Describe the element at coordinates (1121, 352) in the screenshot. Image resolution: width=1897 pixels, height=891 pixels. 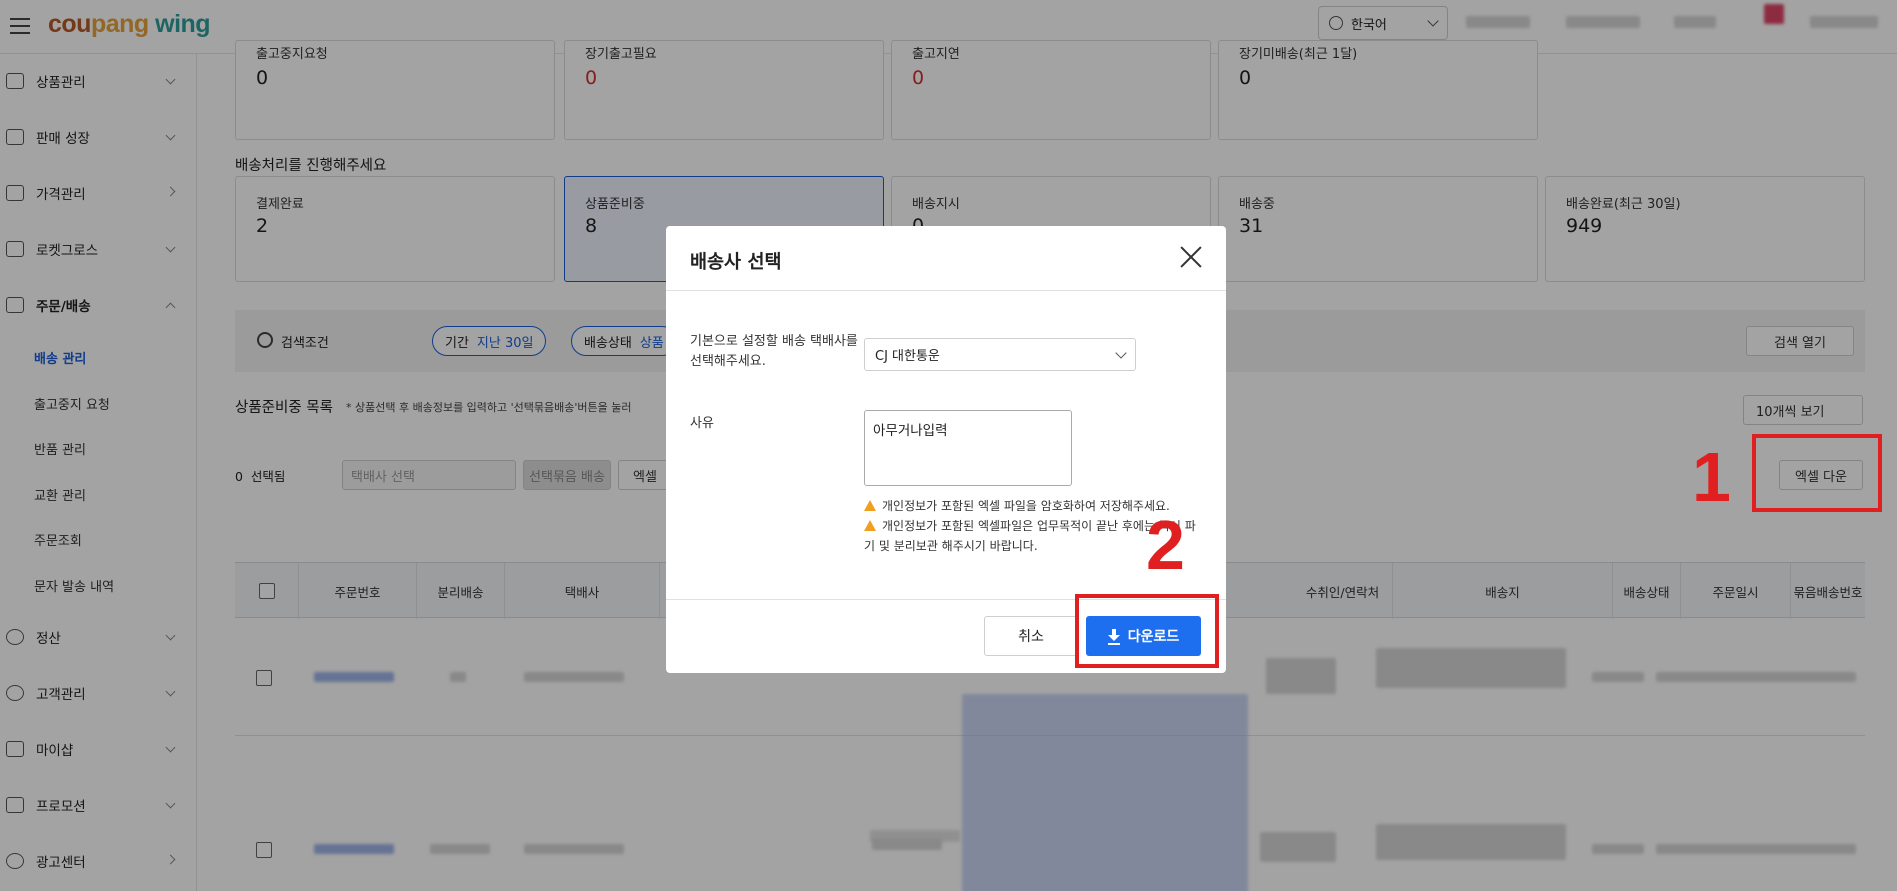
I see `chevron-down-icon` at that location.